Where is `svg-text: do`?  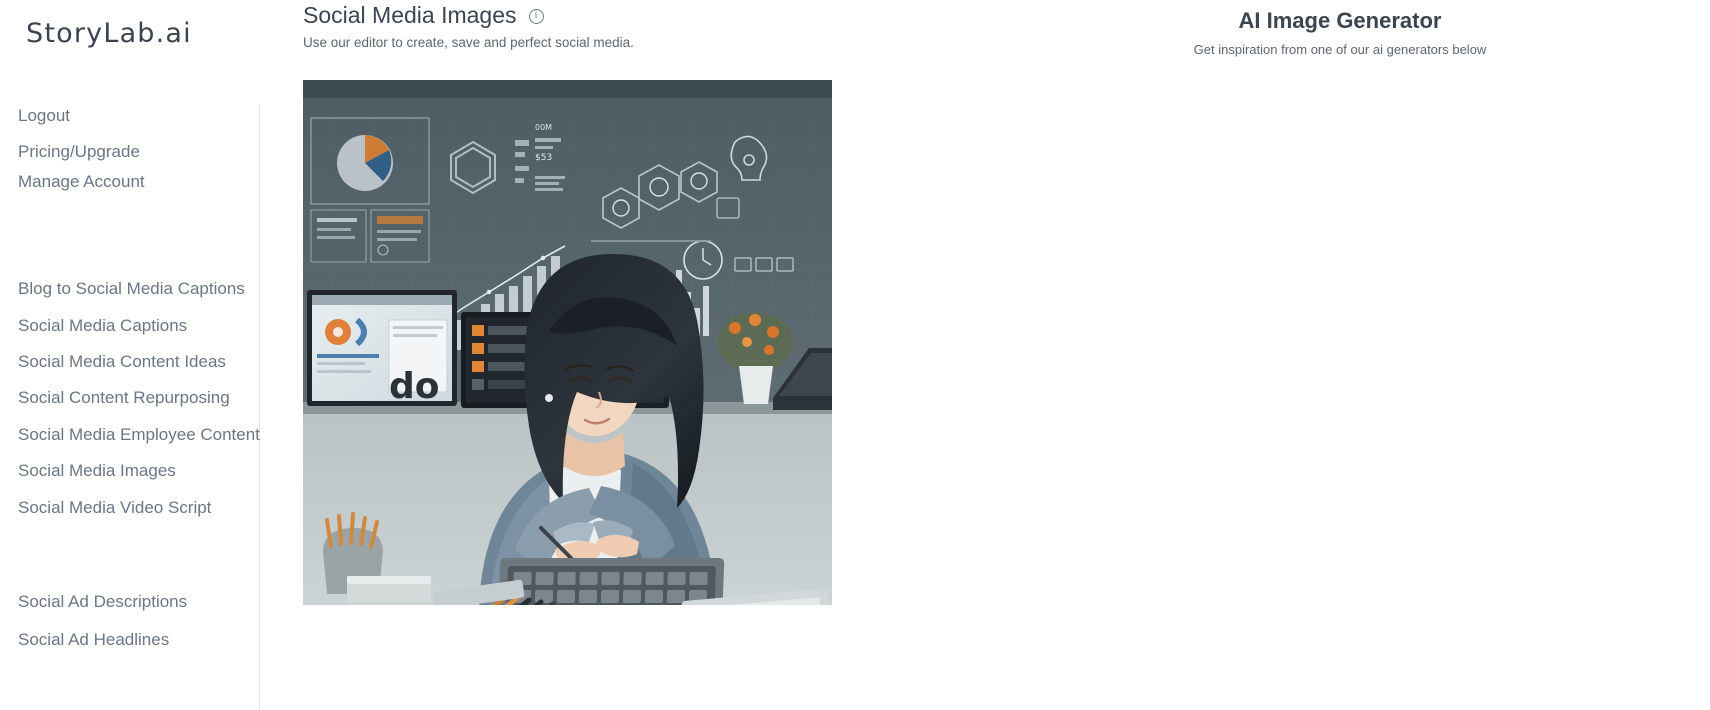
svg-text: do is located at coordinates (414, 386).